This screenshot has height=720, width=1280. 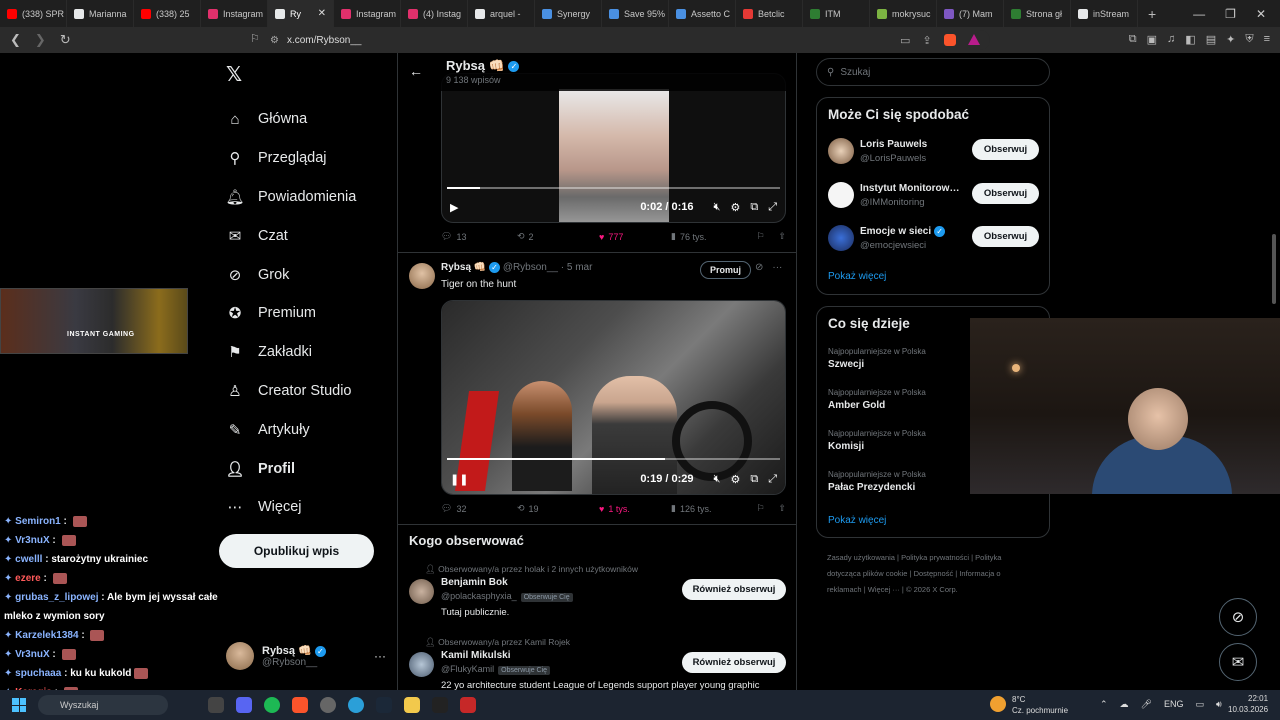 What do you see at coordinates (717, 207) in the screenshot?
I see `mute-icon: 🔇︎` at bounding box center [717, 207].